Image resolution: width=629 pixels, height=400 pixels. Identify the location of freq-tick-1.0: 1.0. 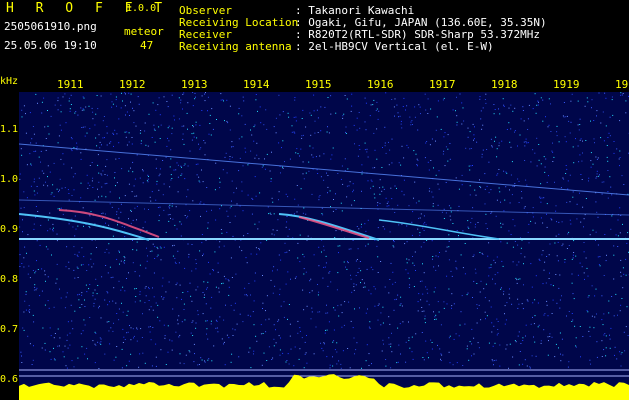
(9, 179).